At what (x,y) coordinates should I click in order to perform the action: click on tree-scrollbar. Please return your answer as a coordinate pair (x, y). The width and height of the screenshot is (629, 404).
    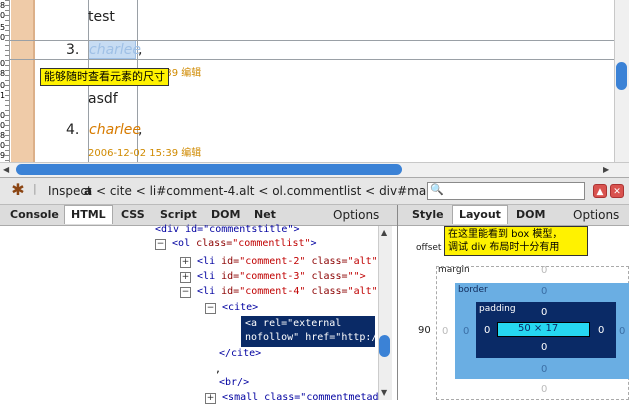
    Looking at the image, I should click on (385, 313).